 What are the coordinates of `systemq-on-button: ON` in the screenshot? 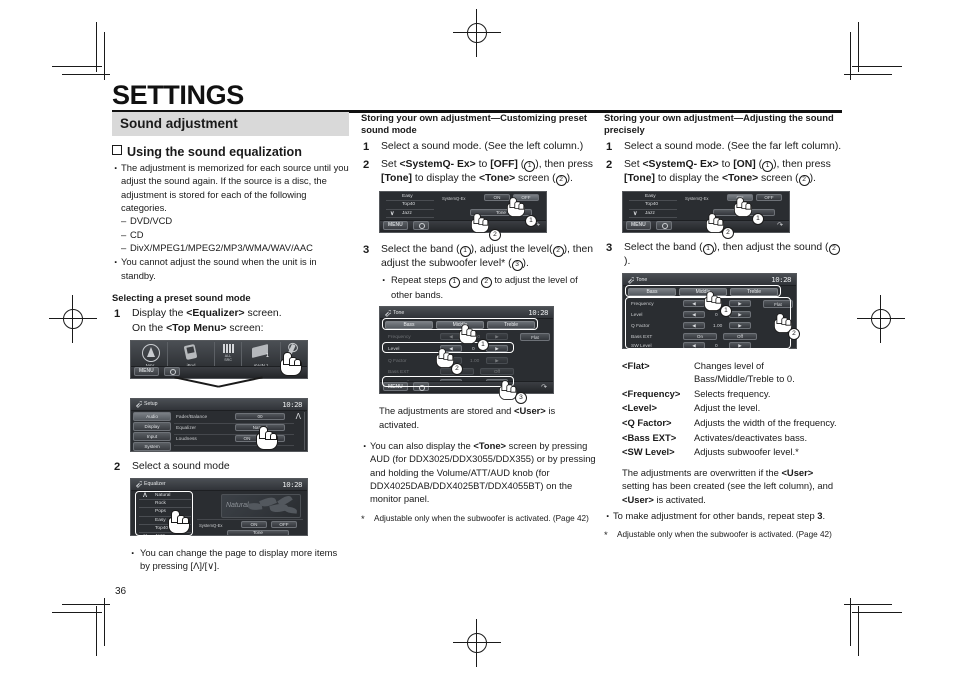 It's located at (254, 524).